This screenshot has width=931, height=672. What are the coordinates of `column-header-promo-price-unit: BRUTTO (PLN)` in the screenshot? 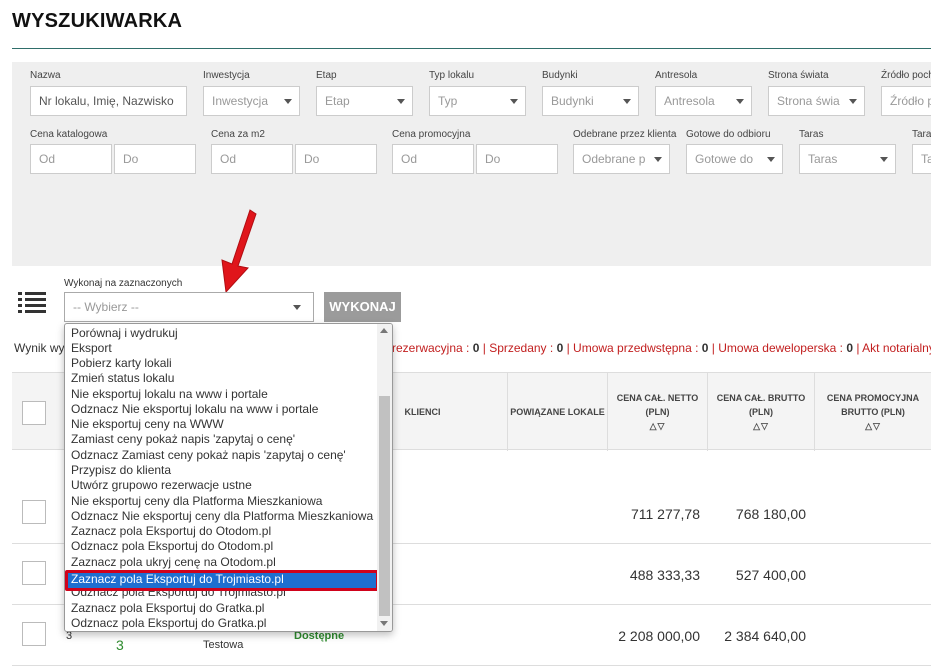 It's located at (873, 411).